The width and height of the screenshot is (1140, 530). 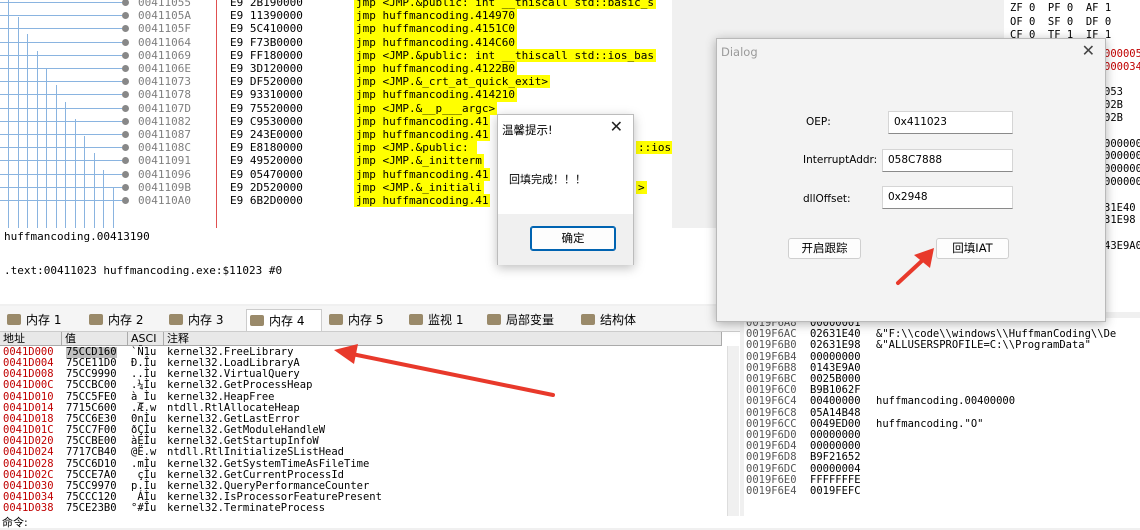 I want to click on arrow-to-fill-iat-button, so click(x=915, y=266).